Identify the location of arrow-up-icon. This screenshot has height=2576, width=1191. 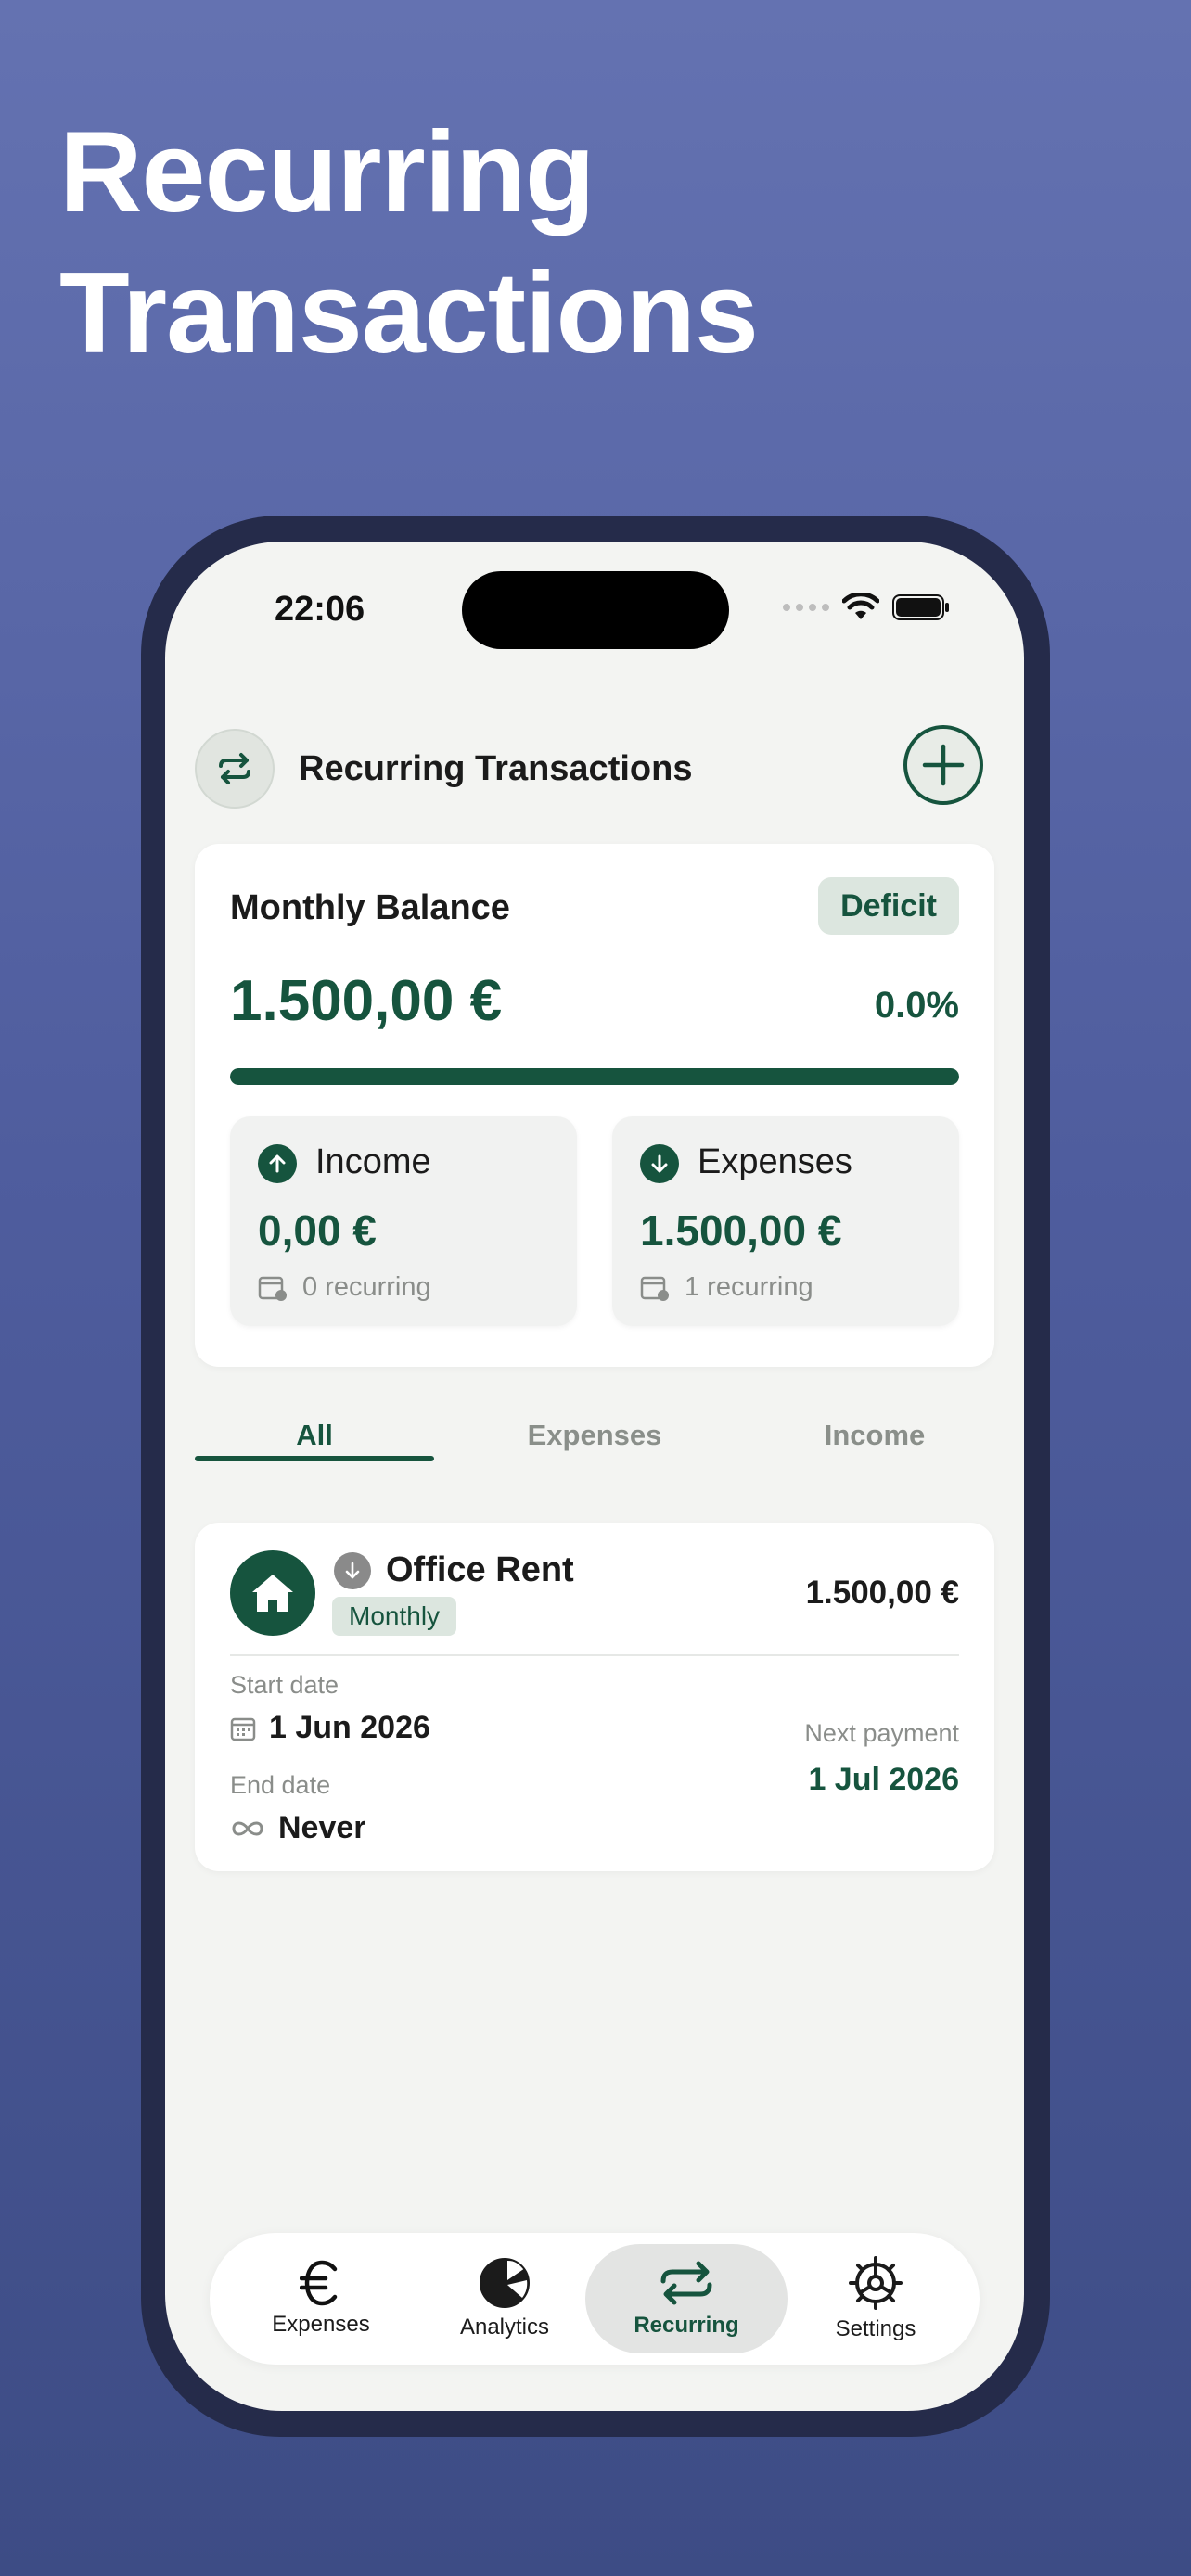
(277, 1163).